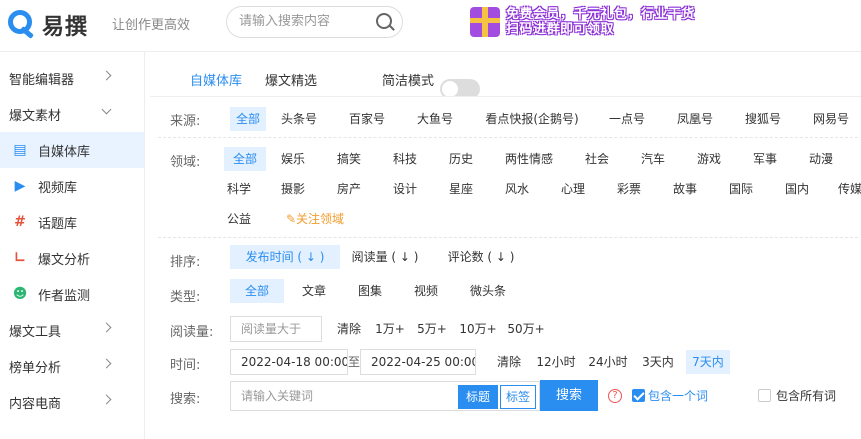 This screenshot has height=439, width=861. What do you see at coordinates (367, 119) in the screenshot?
I see `source-option: 百家号` at bounding box center [367, 119].